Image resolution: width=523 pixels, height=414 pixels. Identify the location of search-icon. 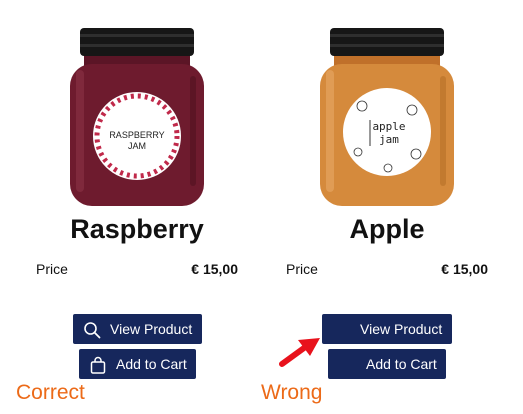
(92, 330).